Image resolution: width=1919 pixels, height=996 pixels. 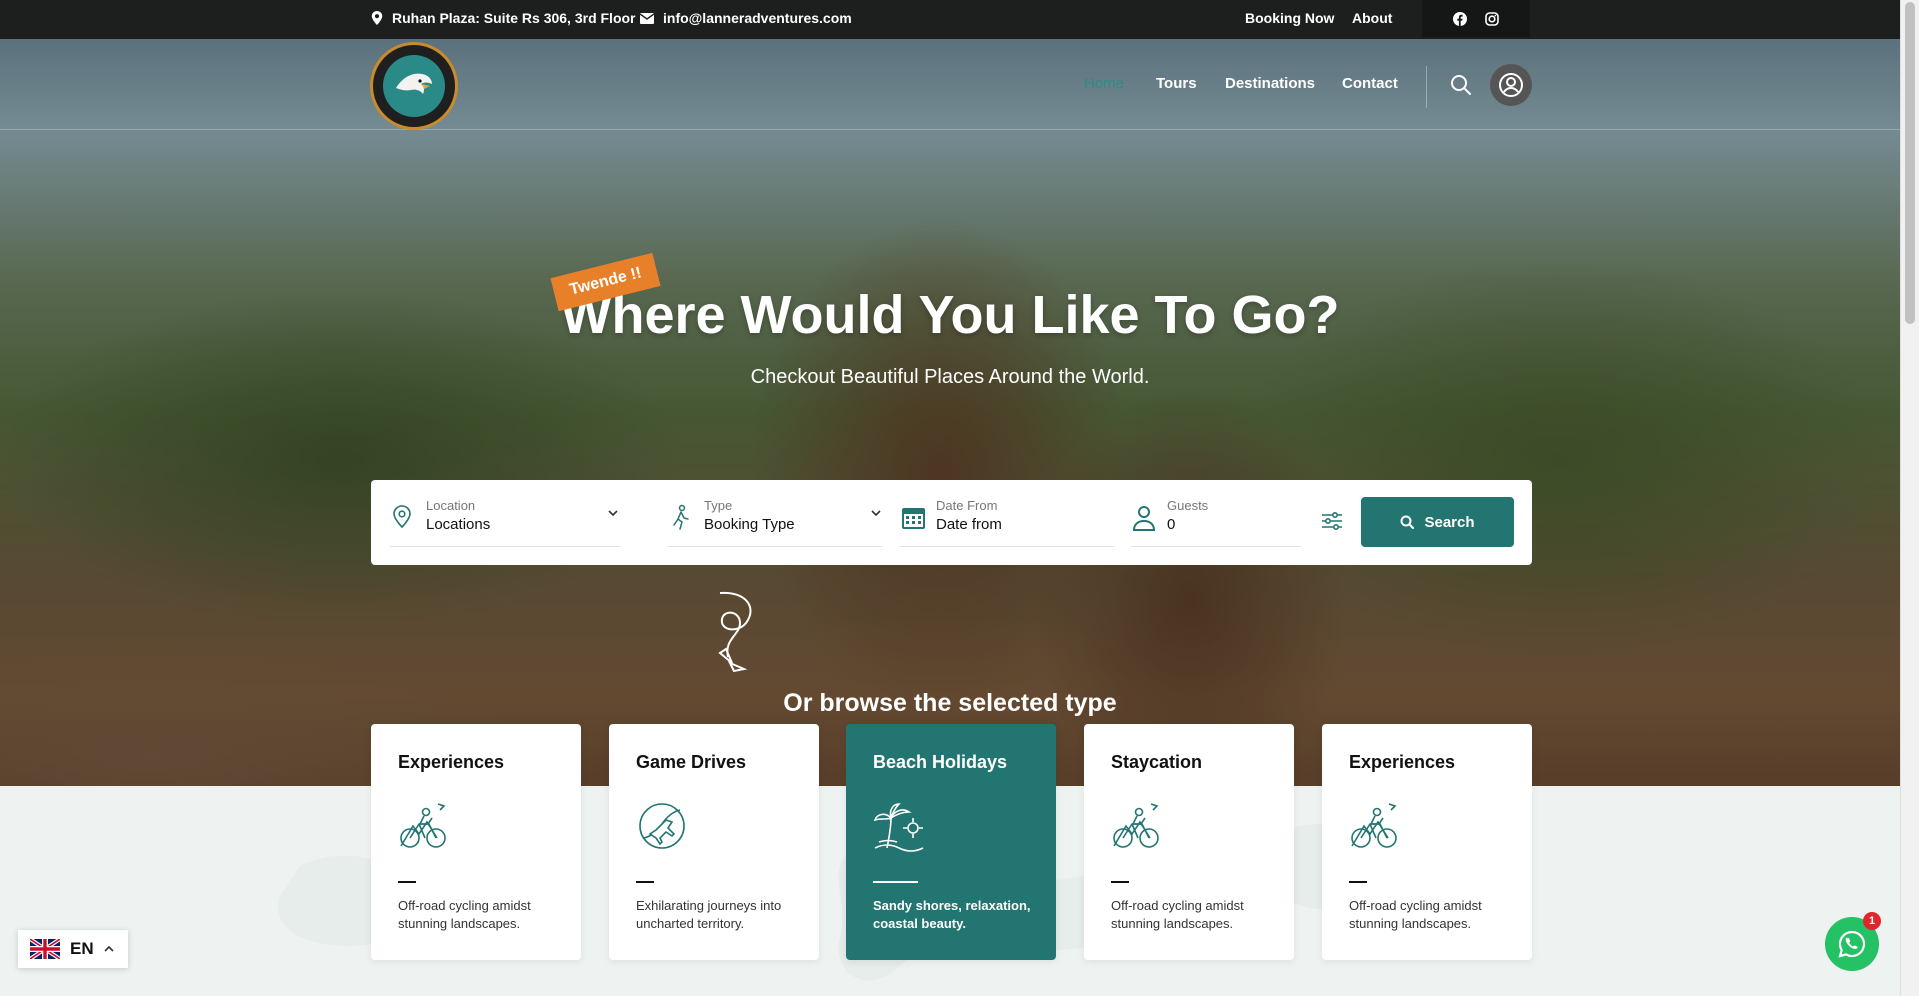 I want to click on guests-field: Guests 0, so click(x=1216, y=521).